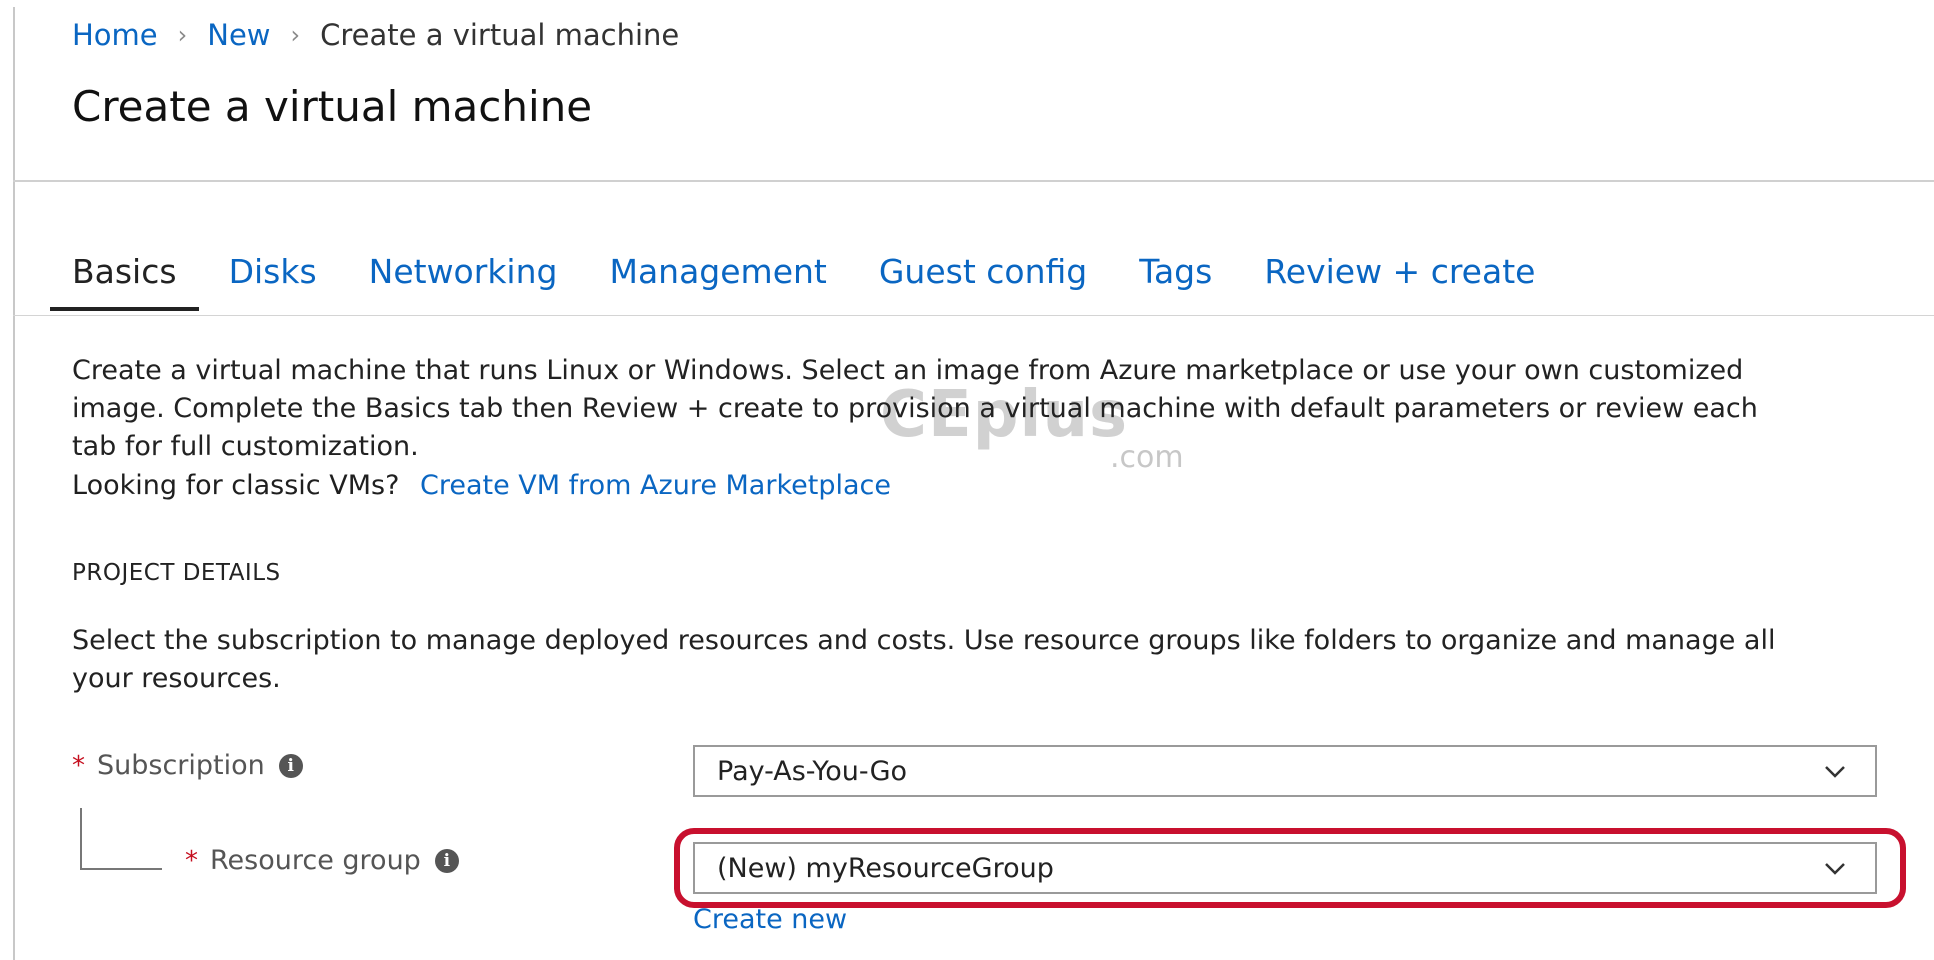 The image size is (1934, 960). What do you see at coordinates (812, 771) in the screenshot?
I see `subscription-value: Pay-As-You-Go` at bounding box center [812, 771].